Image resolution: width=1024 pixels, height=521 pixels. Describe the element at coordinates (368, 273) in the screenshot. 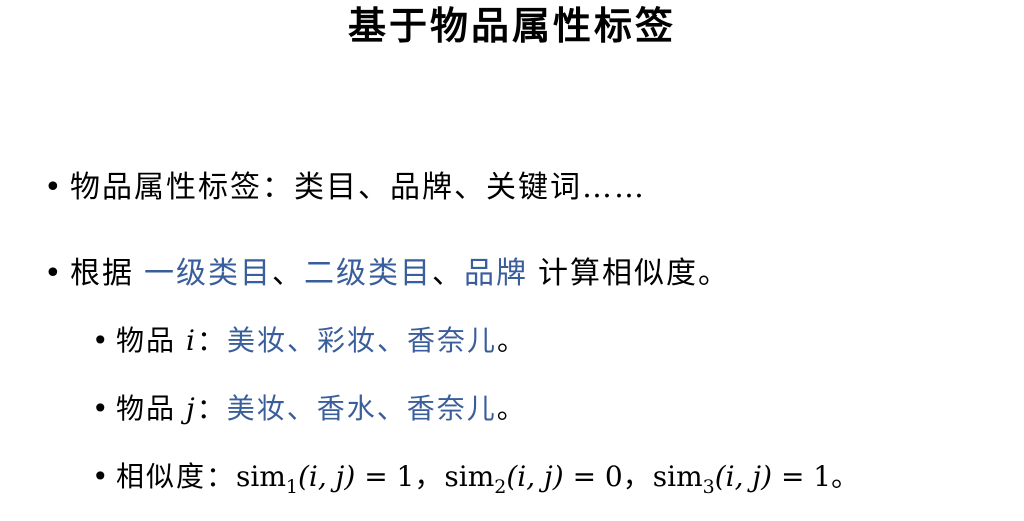

I see `term-second-category: 二级类目` at that location.